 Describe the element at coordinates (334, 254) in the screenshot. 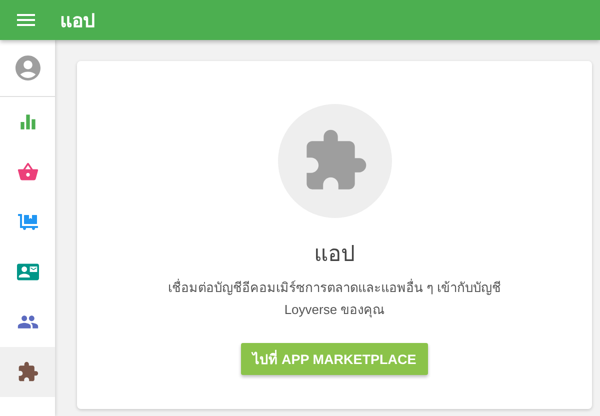

I see `card-title: แอป` at that location.